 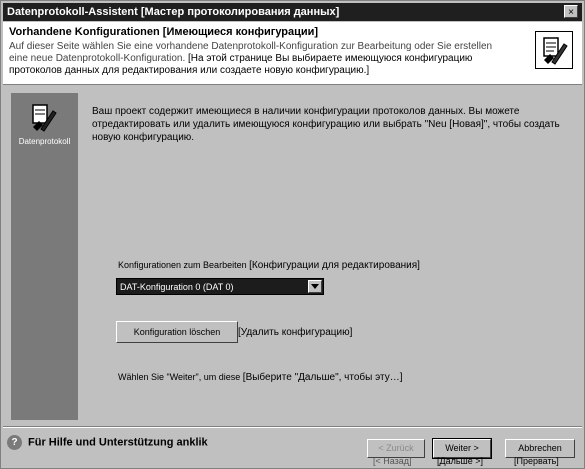 I want to click on footer-divider, so click(x=292, y=427).